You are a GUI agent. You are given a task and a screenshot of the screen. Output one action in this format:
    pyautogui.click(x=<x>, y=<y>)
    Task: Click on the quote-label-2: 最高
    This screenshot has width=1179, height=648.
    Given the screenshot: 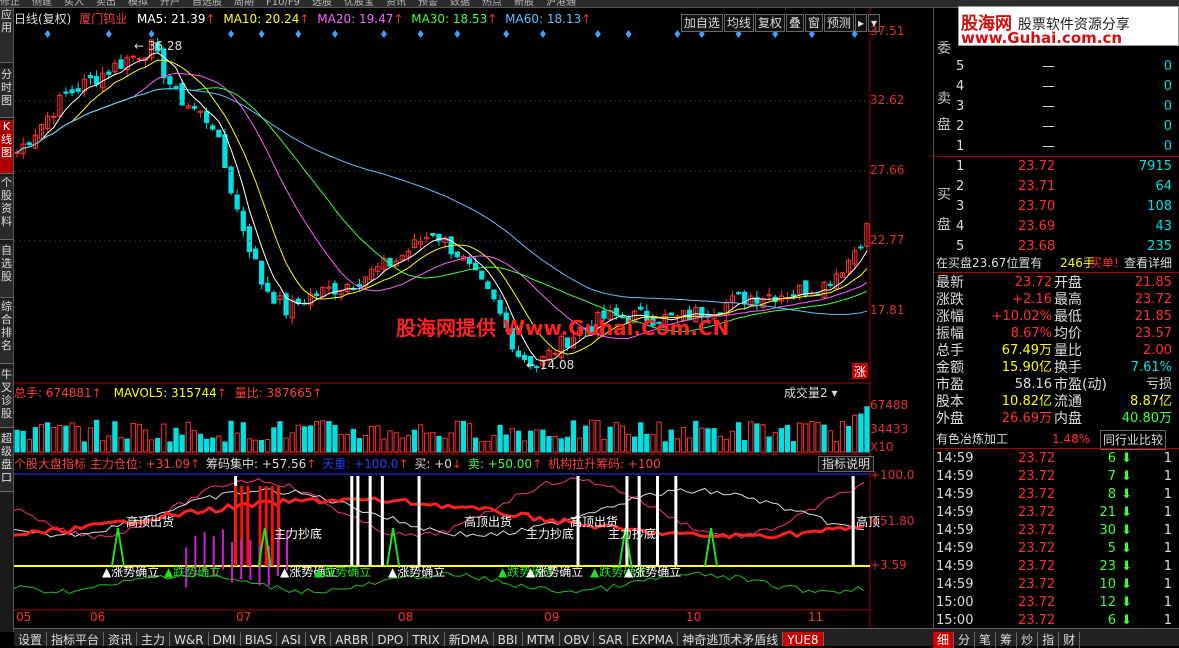 What is the action you would take?
    pyautogui.click(x=1068, y=300)
    